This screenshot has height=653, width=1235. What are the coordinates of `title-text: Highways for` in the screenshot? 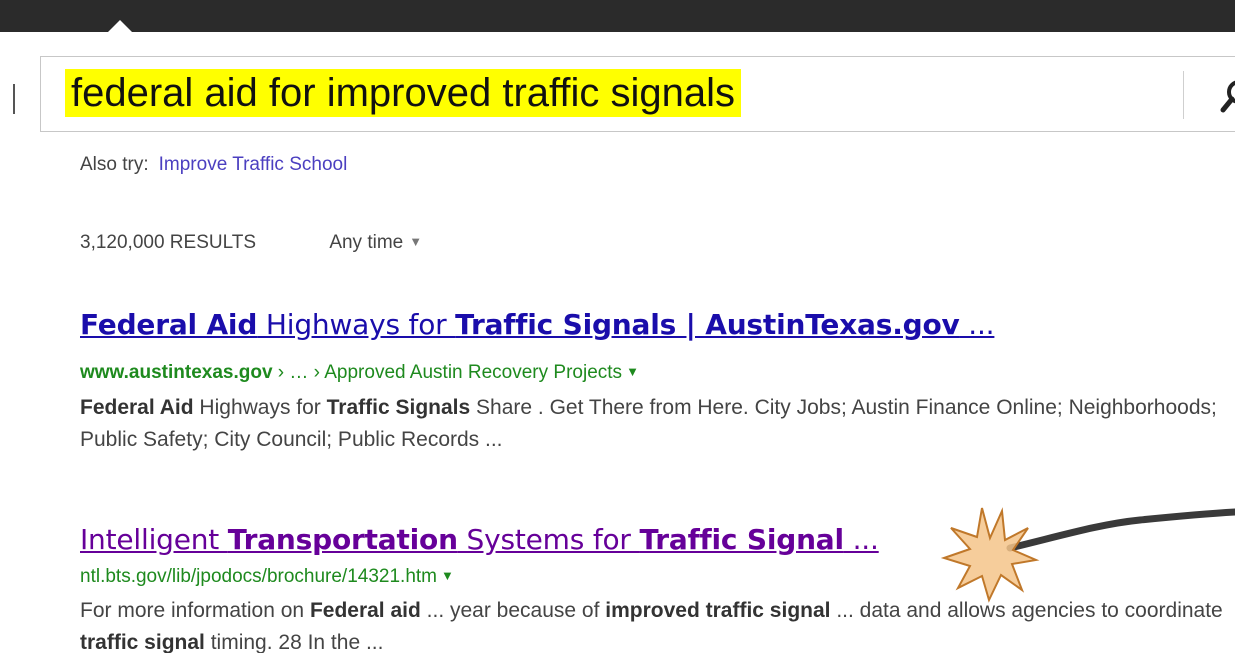 It's located at (356, 324).